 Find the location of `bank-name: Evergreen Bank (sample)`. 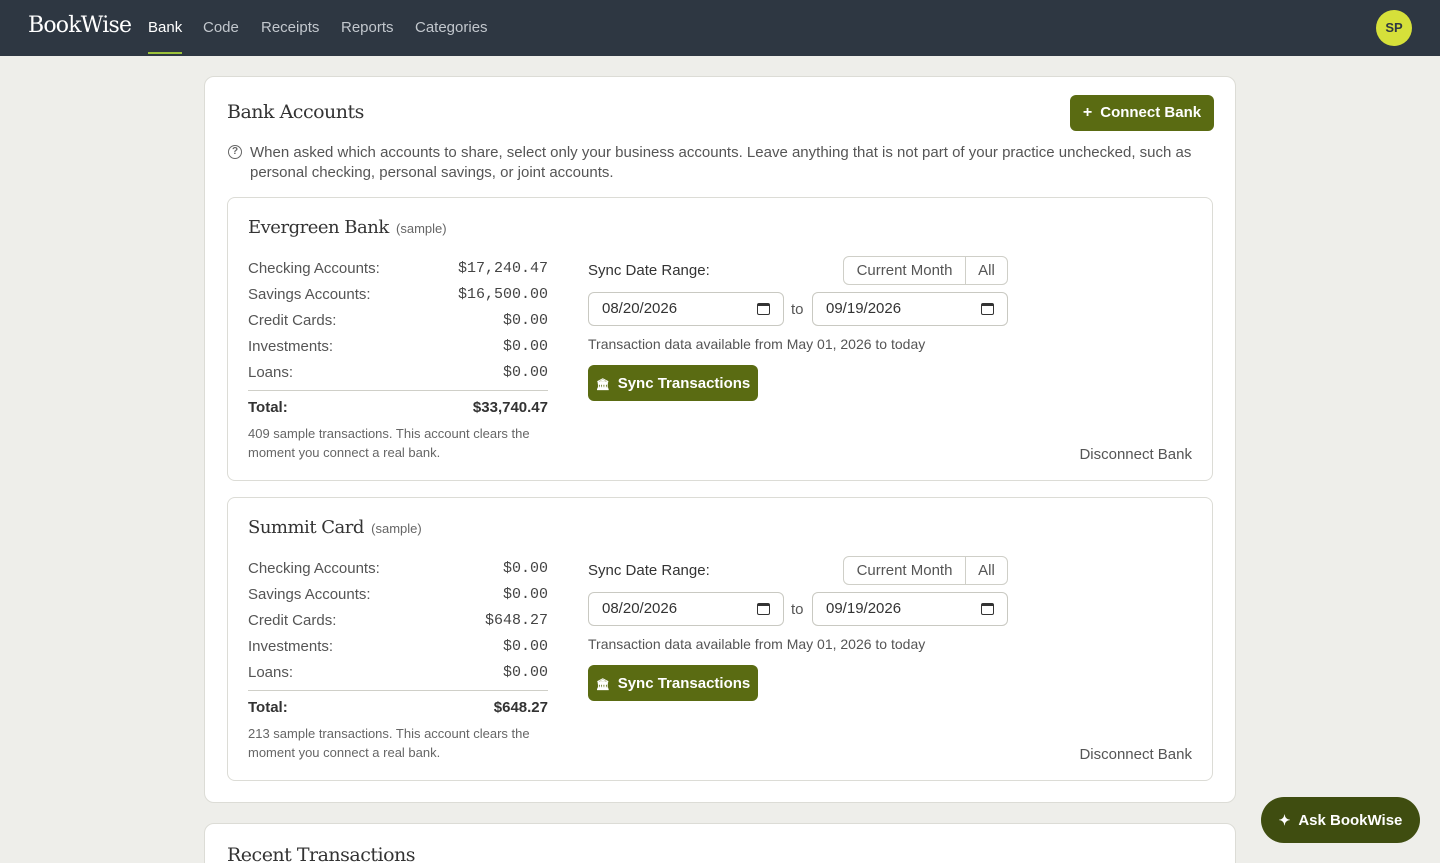

bank-name: Evergreen Bank (sample) is located at coordinates (347, 227).